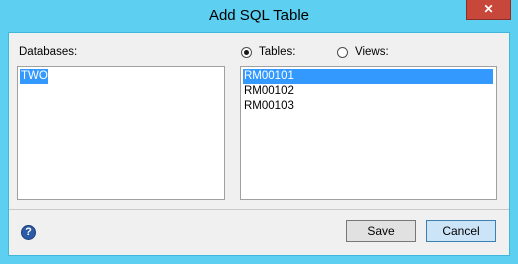 The width and height of the screenshot is (518, 264). What do you see at coordinates (268, 106) in the screenshot?
I see `table-item: RM00103` at bounding box center [268, 106].